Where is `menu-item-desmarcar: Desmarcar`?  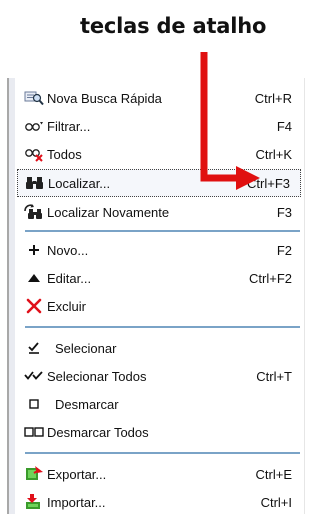 menu-item-desmarcar: Desmarcar is located at coordinates (159, 404).